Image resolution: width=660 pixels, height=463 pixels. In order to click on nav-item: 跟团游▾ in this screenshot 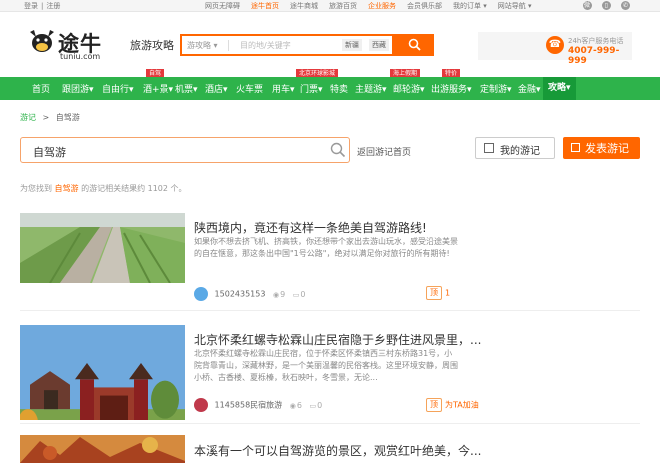, I will do `click(78, 88)`.